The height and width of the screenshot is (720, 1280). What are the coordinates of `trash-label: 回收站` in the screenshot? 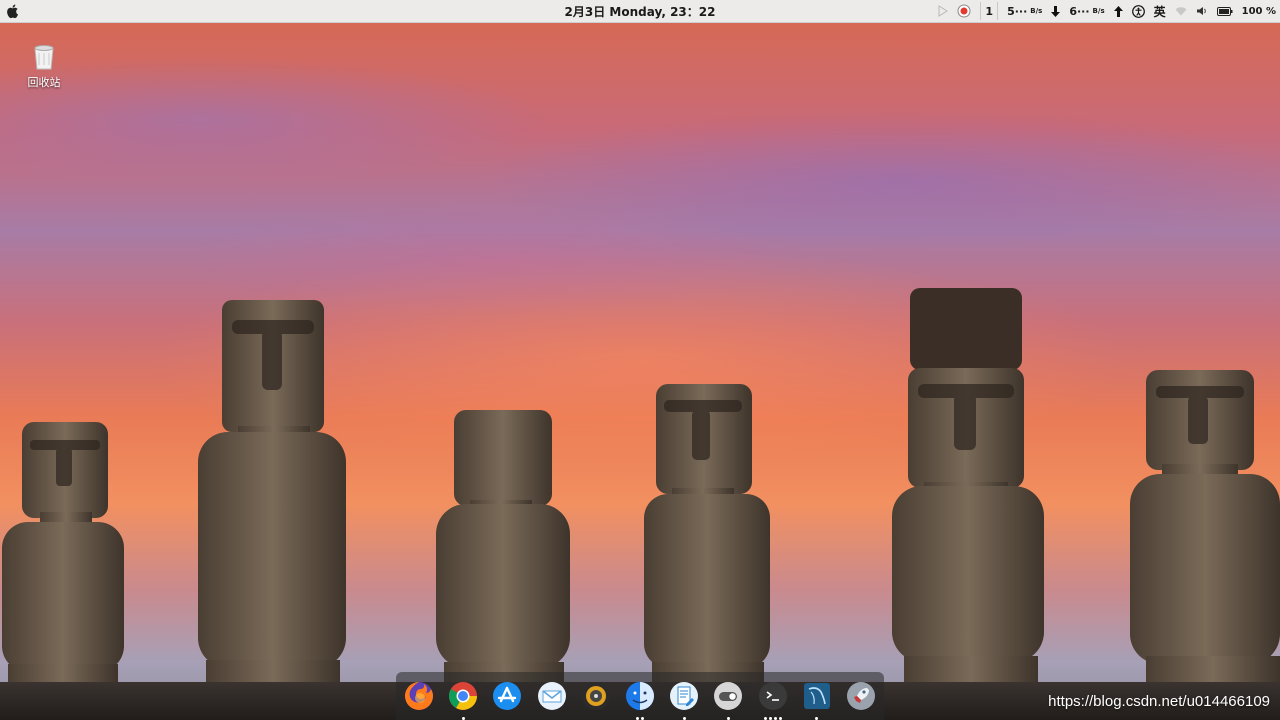 It's located at (44, 82).